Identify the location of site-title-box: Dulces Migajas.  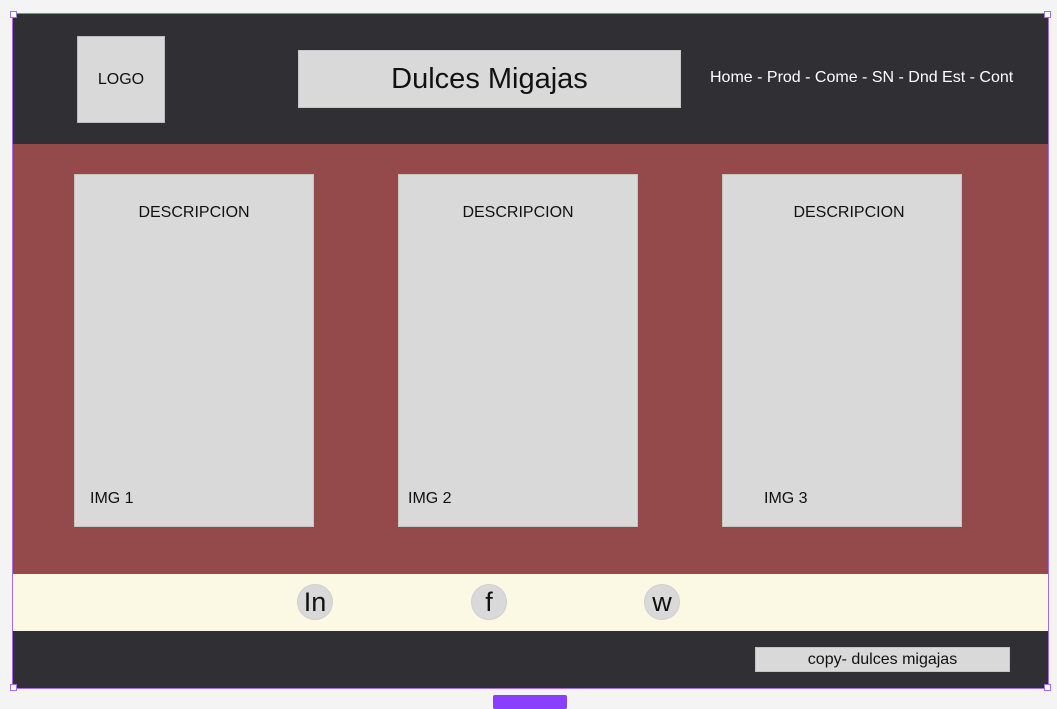
(489, 79).